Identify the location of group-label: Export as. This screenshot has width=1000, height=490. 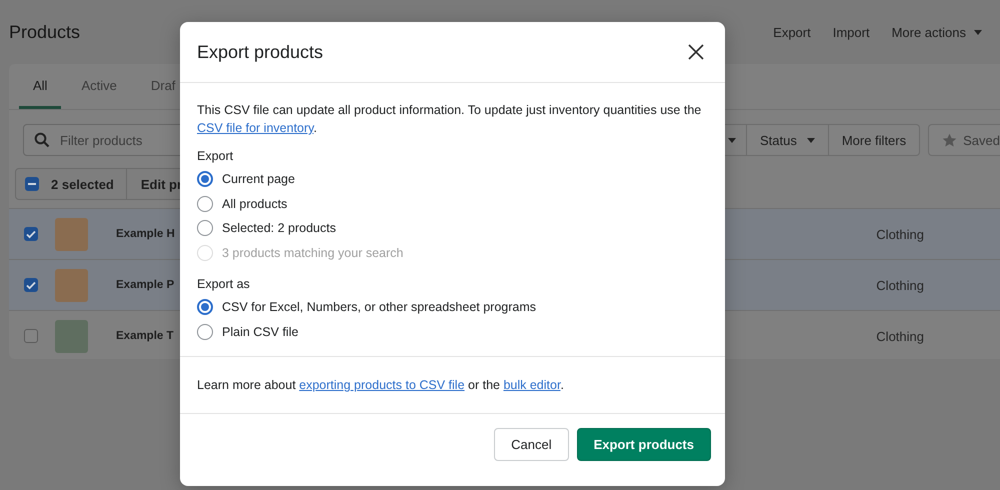
(224, 284).